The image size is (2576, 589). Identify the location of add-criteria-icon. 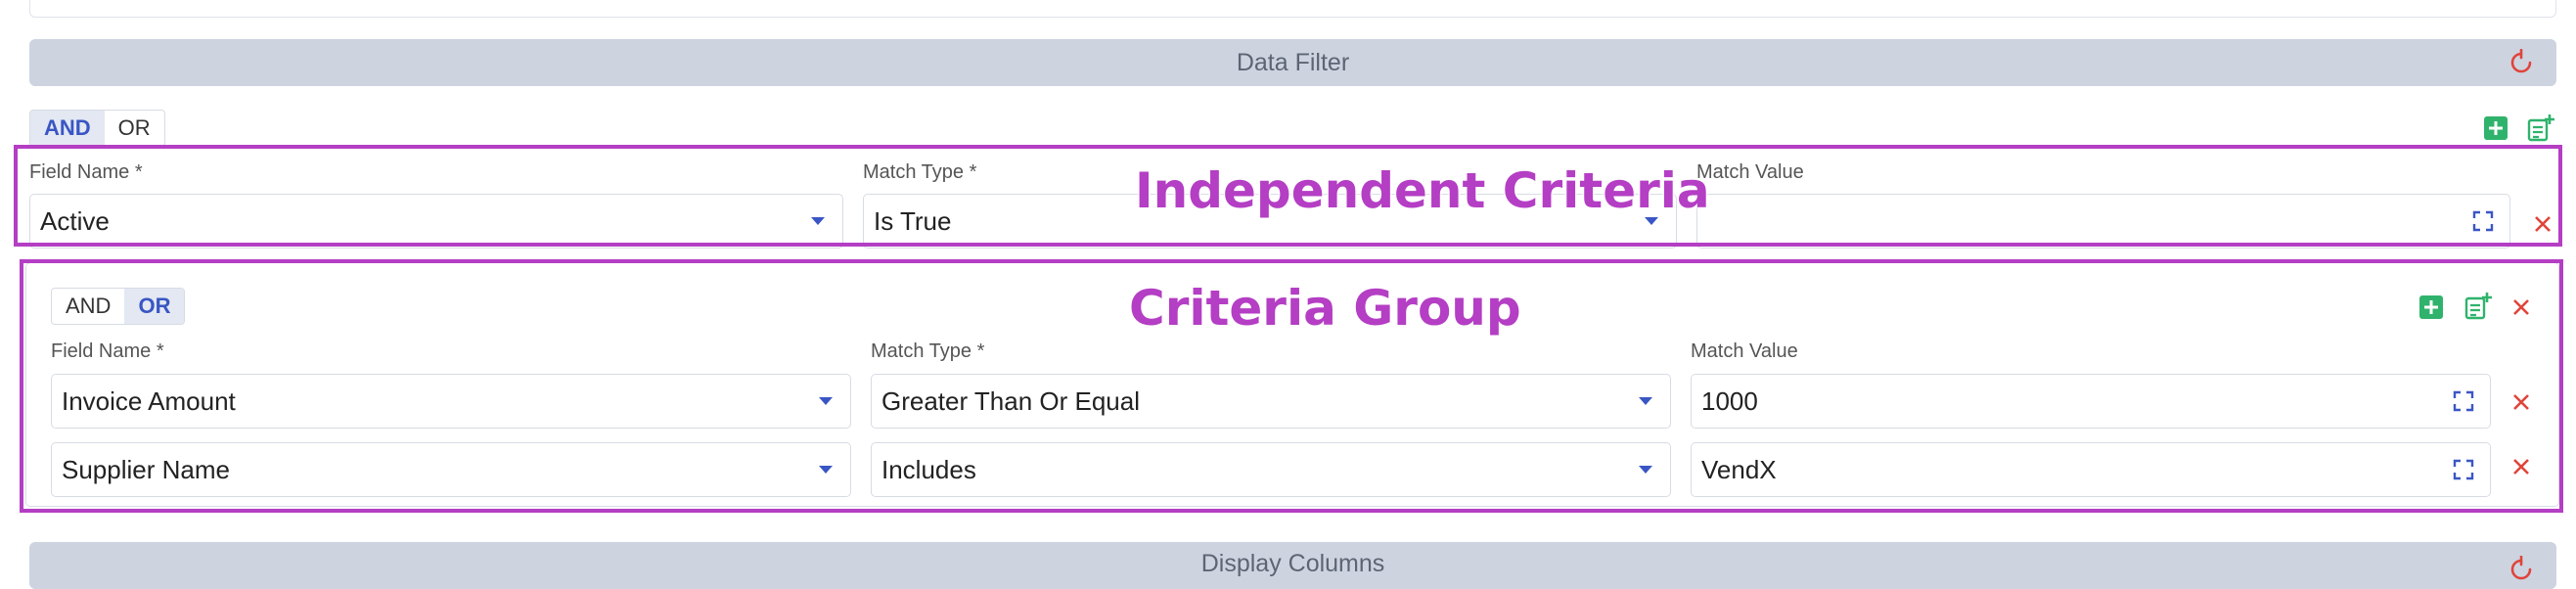
(2495, 128).